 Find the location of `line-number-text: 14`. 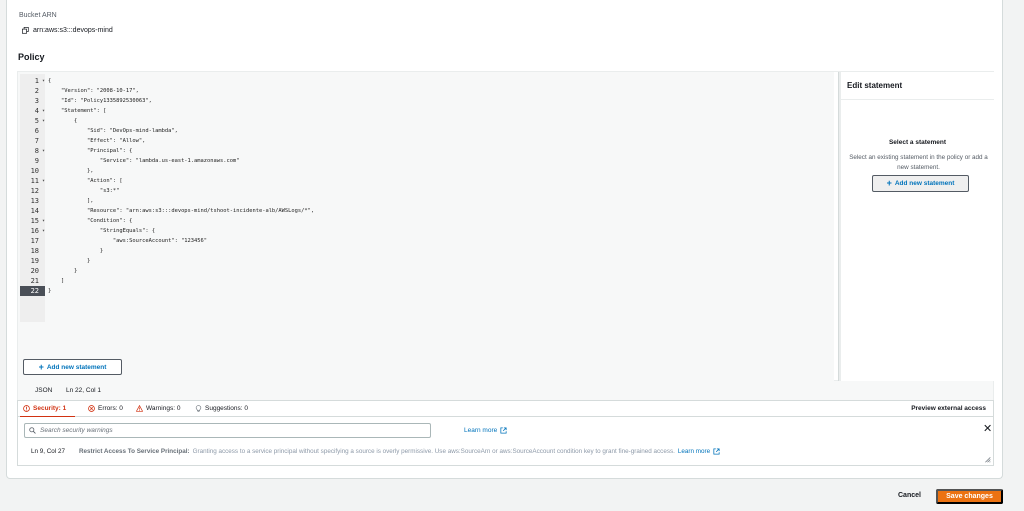

line-number-text: 14 is located at coordinates (34, 211).